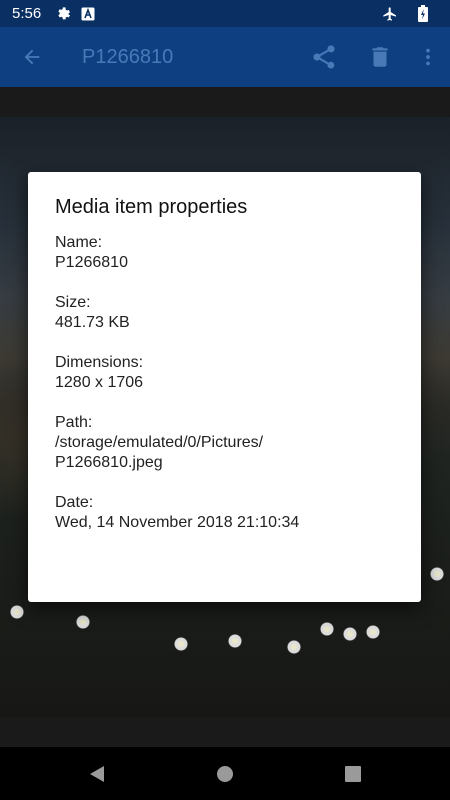 The image size is (450, 800). What do you see at coordinates (159, 442) in the screenshot?
I see `property-value: /storage/emulated/0/Pictures/` at bounding box center [159, 442].